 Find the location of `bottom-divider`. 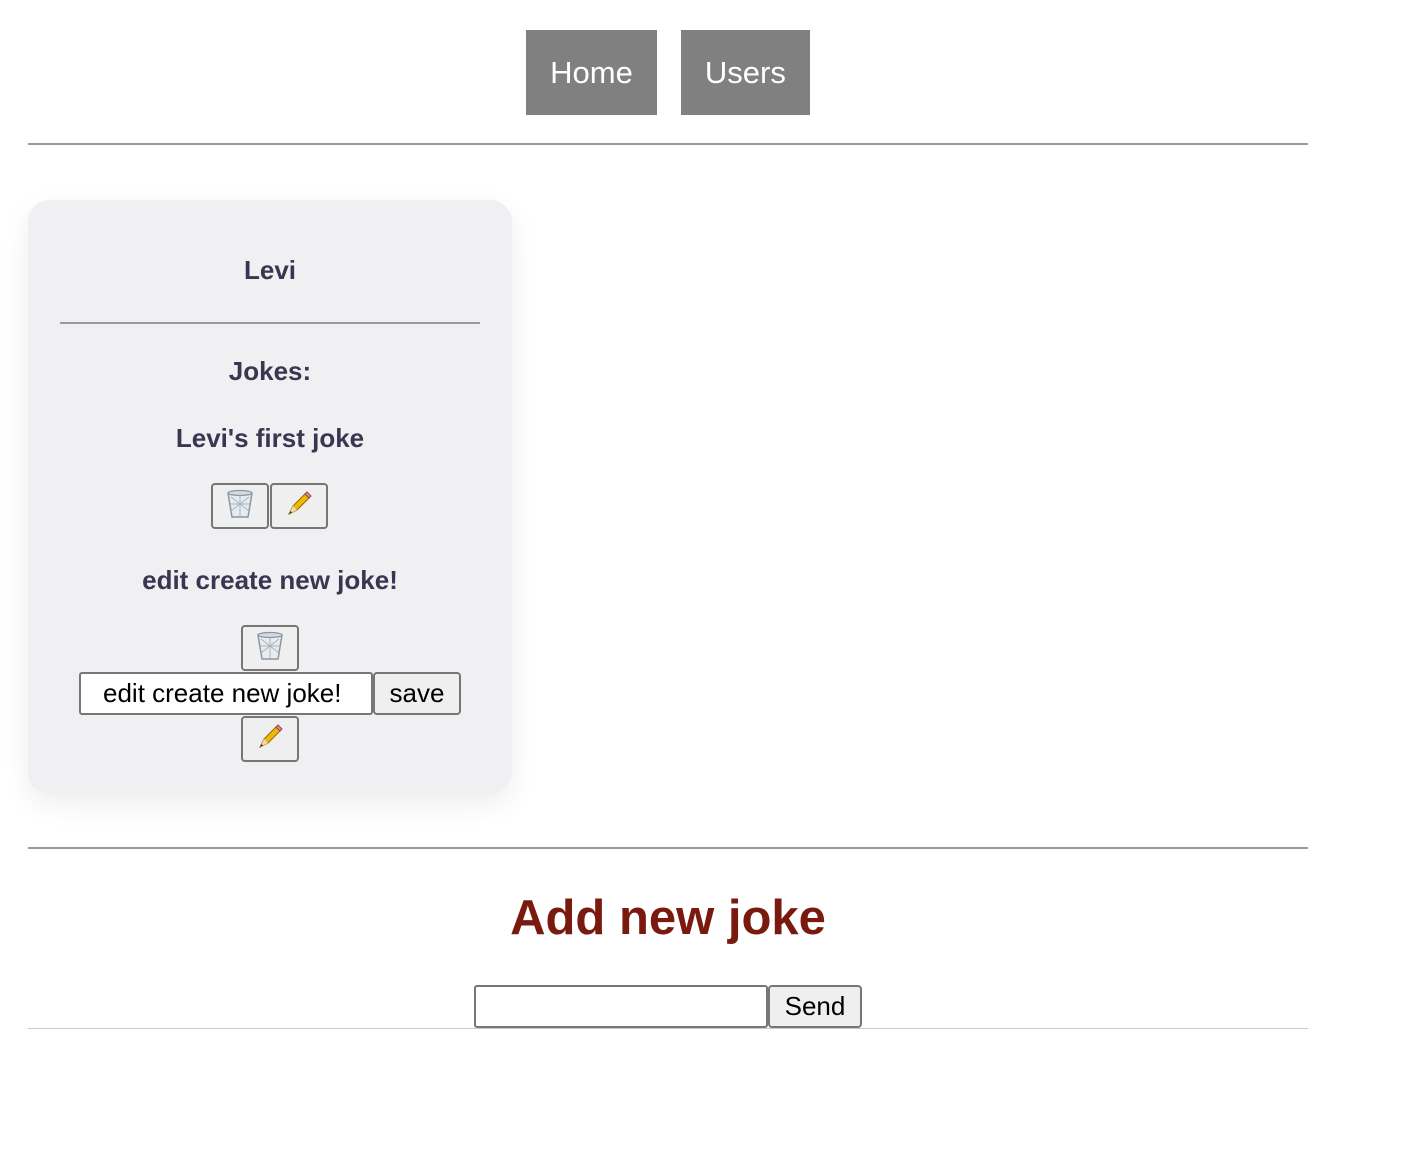

bottom-divider is located at coordinates (668, 1028).